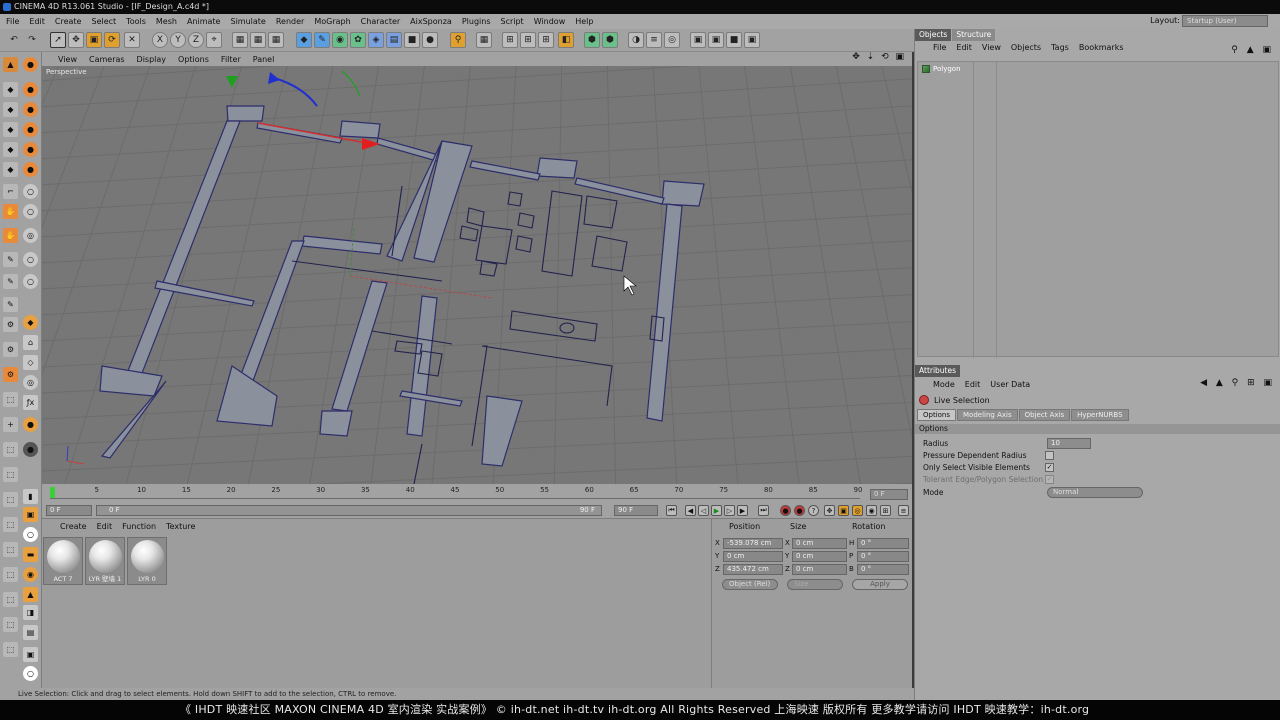  Describe the element at coordinates (703, 510) in the screenshot. I see `prev-frame-icon: ◁` at that location.